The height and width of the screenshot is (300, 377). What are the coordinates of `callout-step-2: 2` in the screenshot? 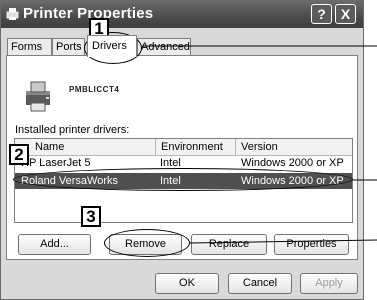 It's located at (19, 154).